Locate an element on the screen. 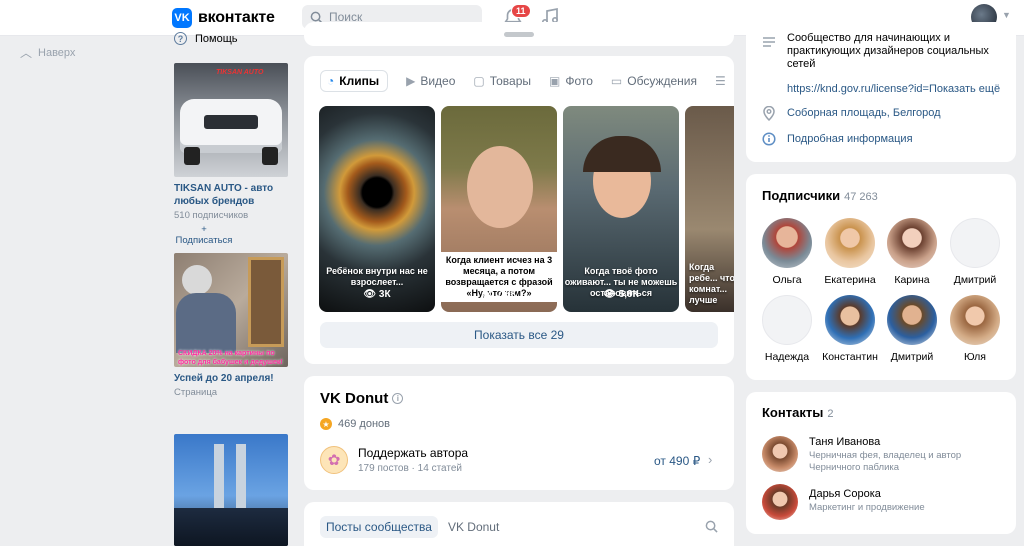 This screenshot has height=546, width=1024. car-wheel is located at coordinates (270, 156).